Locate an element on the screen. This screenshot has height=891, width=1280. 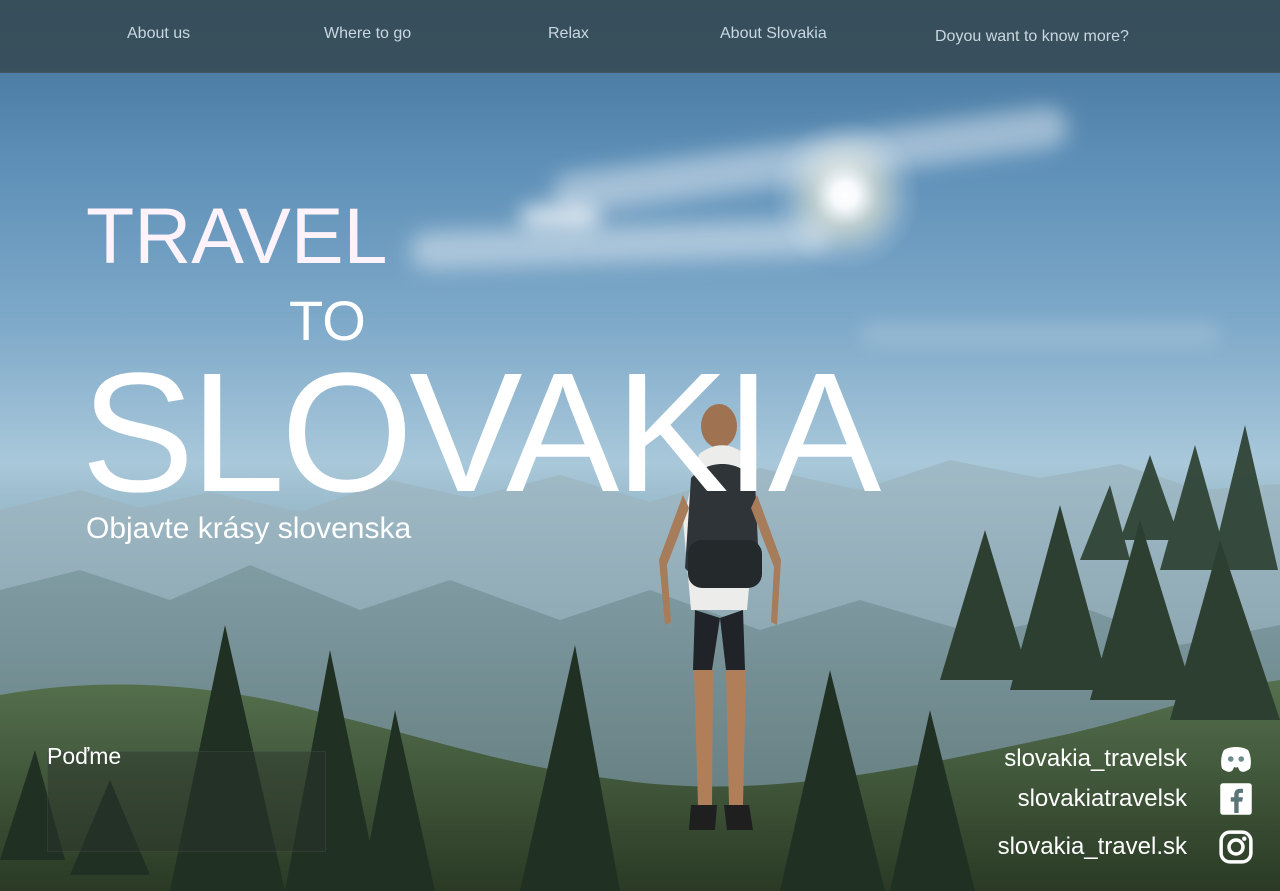
small-cloud is located at coordinates (560, 217).